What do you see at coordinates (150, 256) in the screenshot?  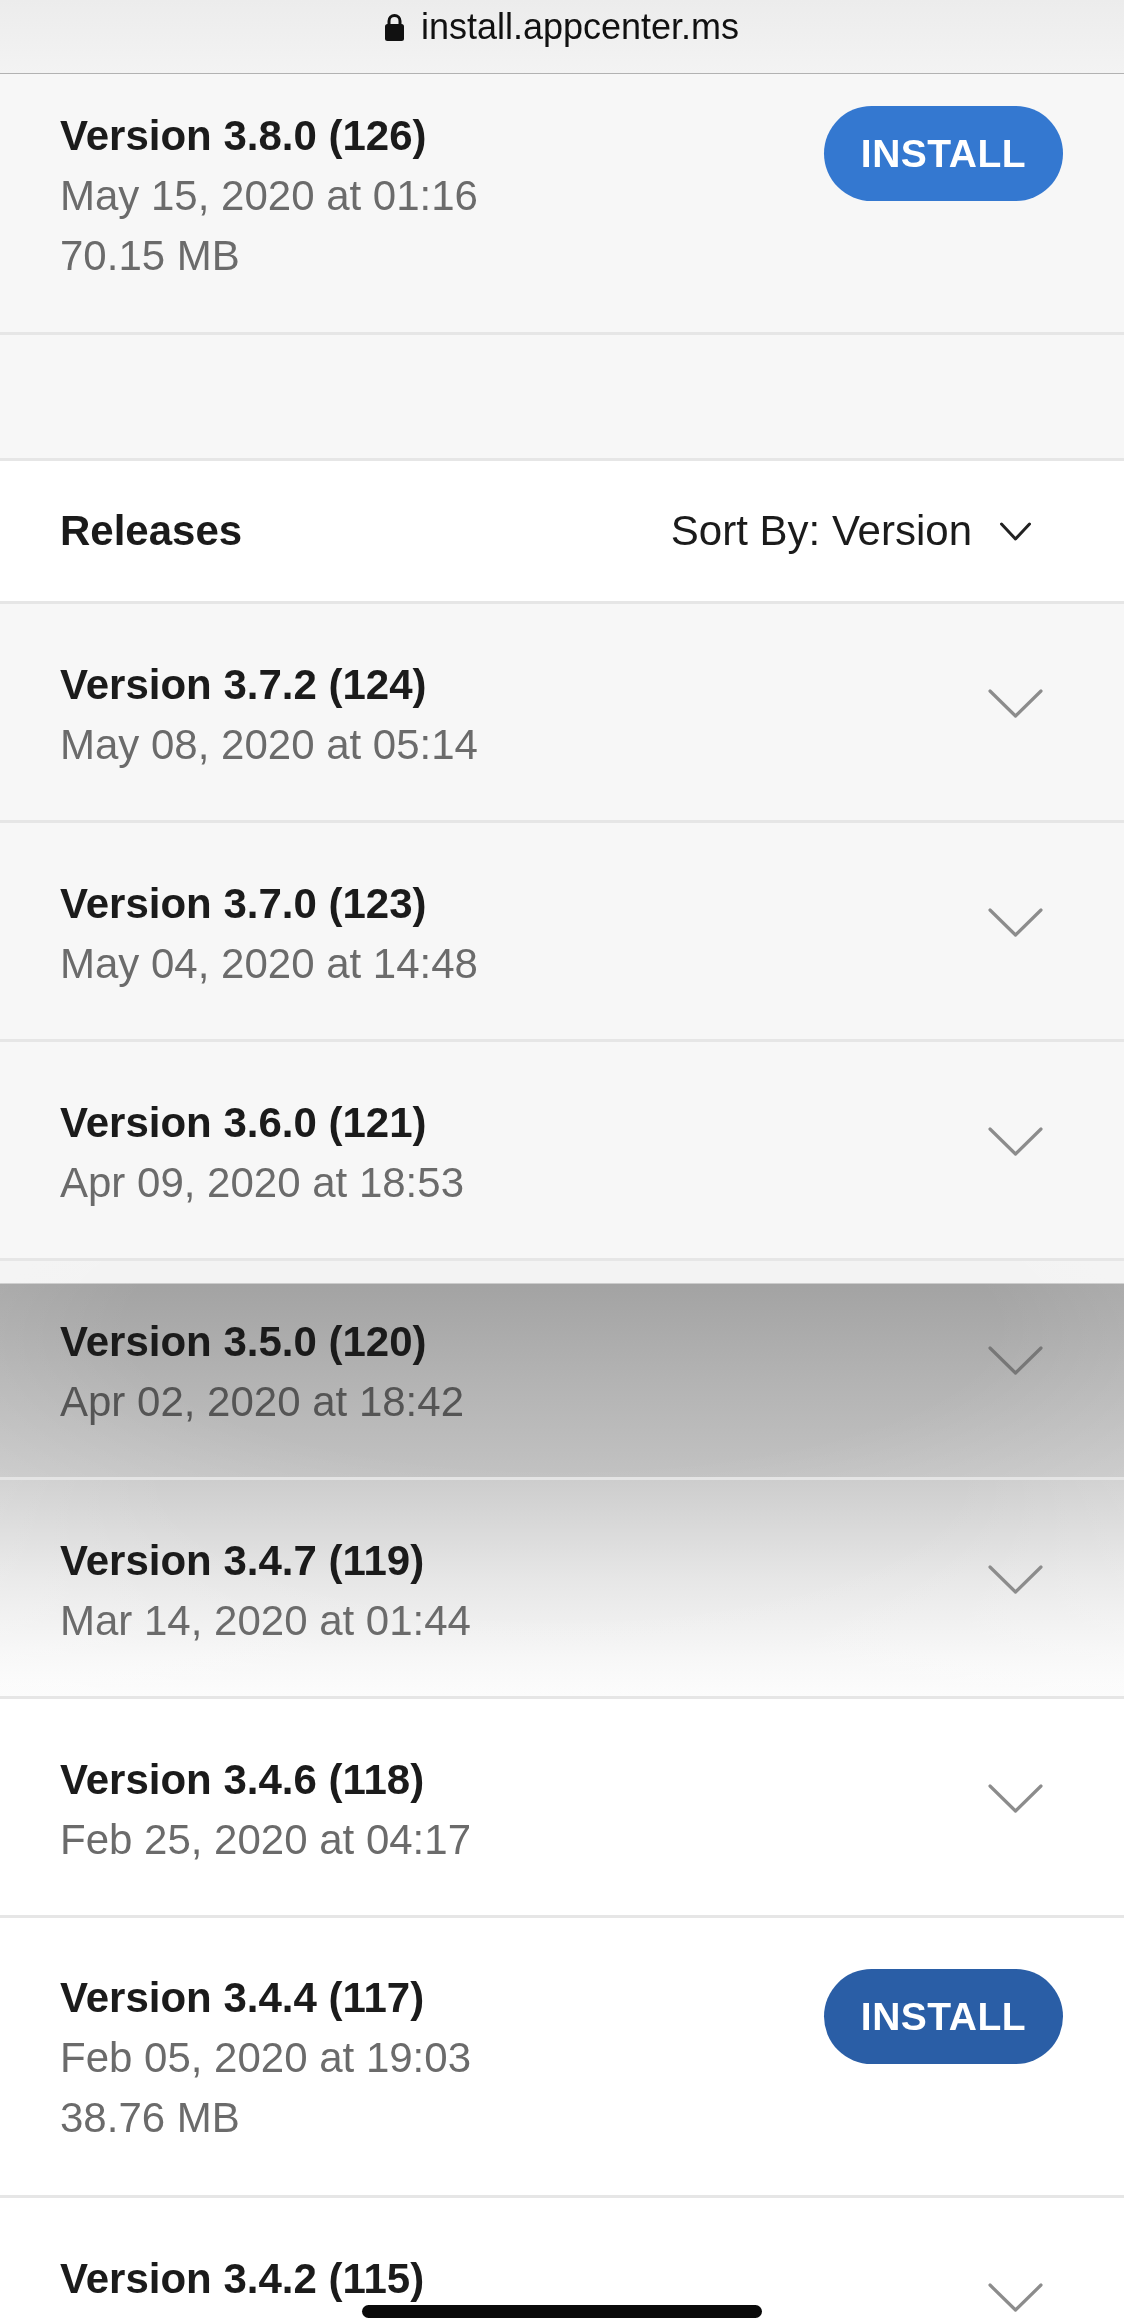 I see `release-size: 70.15 MB` at bounding box center [150, 256].